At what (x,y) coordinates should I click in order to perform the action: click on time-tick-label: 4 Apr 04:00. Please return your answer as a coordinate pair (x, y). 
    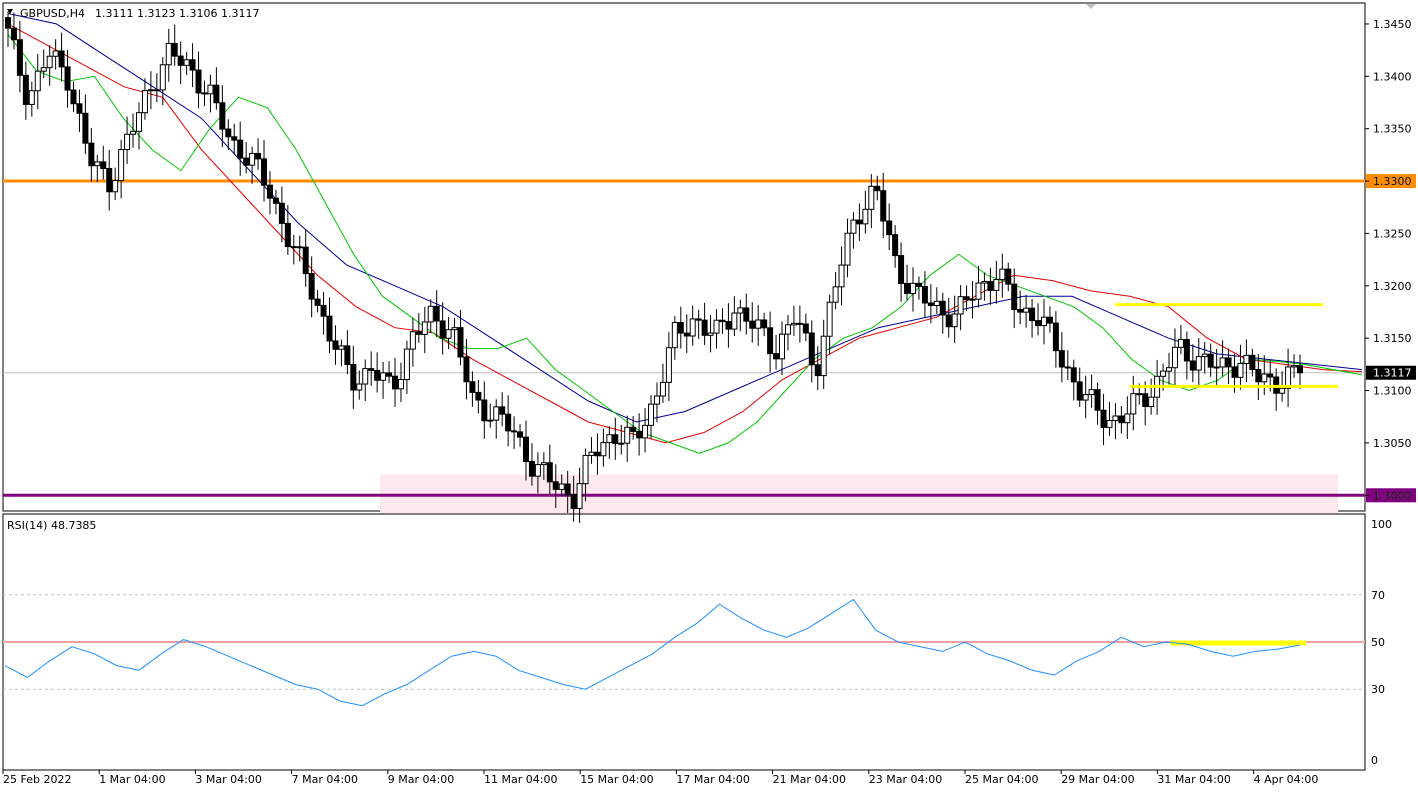
    Looking at the image, I should click on (1286, 779).